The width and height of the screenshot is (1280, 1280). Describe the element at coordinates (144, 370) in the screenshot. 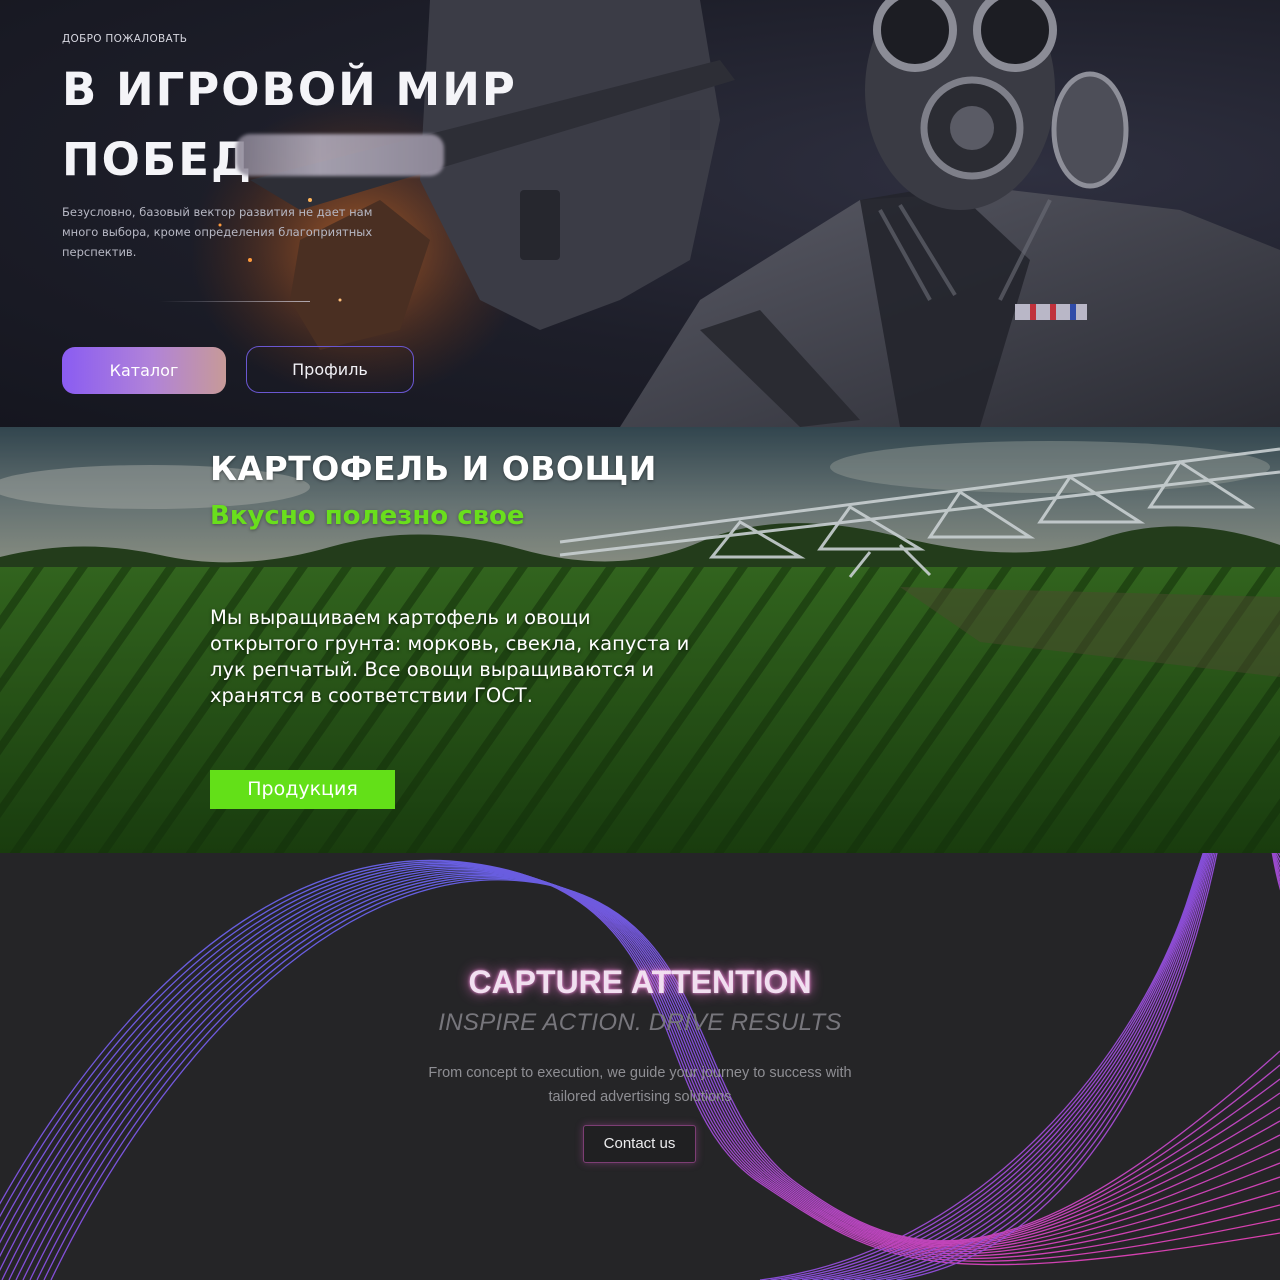

I see `catalog-button: Каталог` at that location.